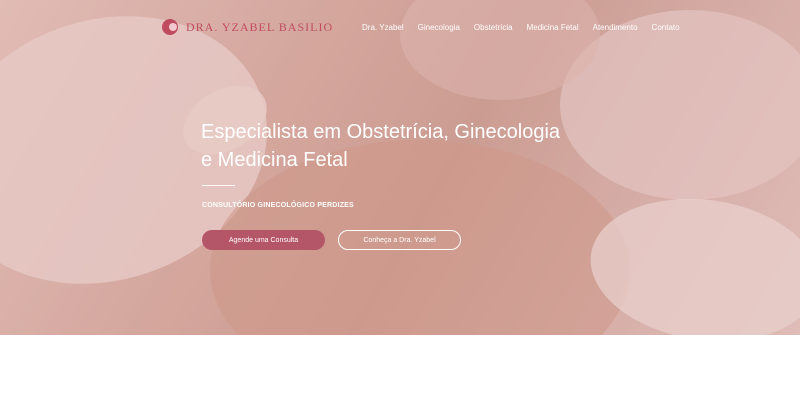  I want to click on nav-item-medicina-fetal: Medicina Fetal, so click(553, 28).